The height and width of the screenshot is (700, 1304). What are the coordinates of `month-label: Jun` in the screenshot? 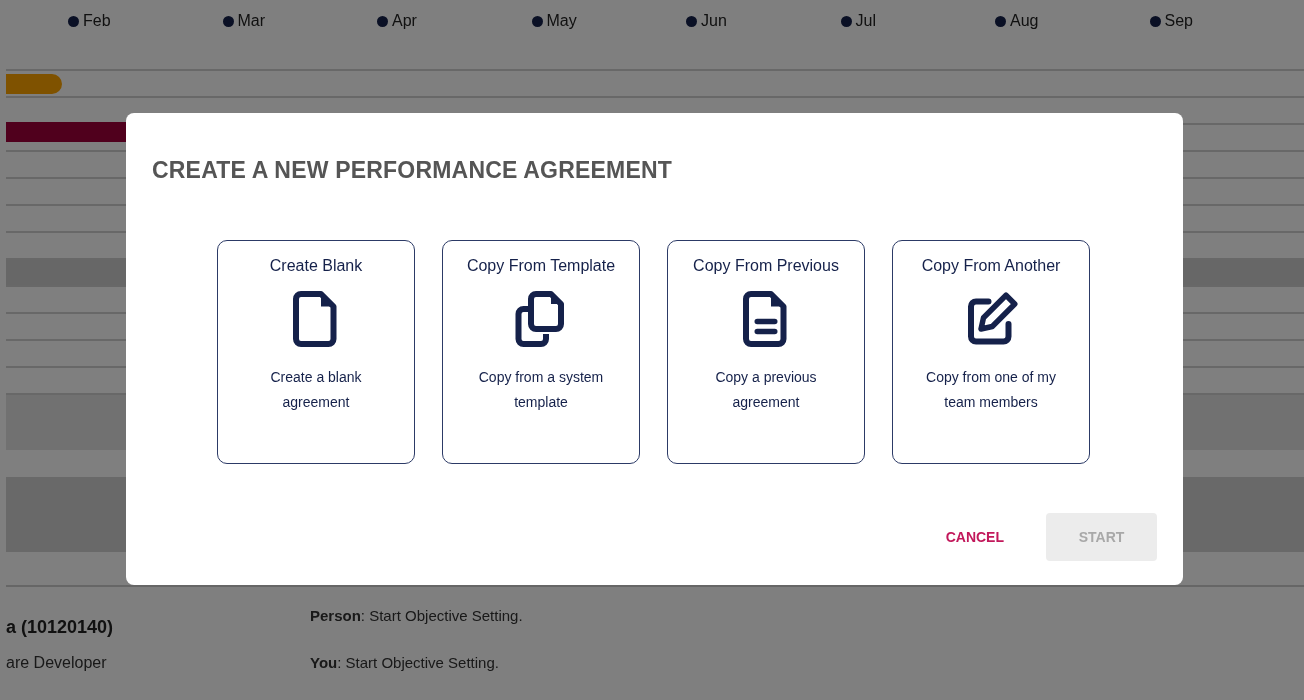 It's located at (714, 21).